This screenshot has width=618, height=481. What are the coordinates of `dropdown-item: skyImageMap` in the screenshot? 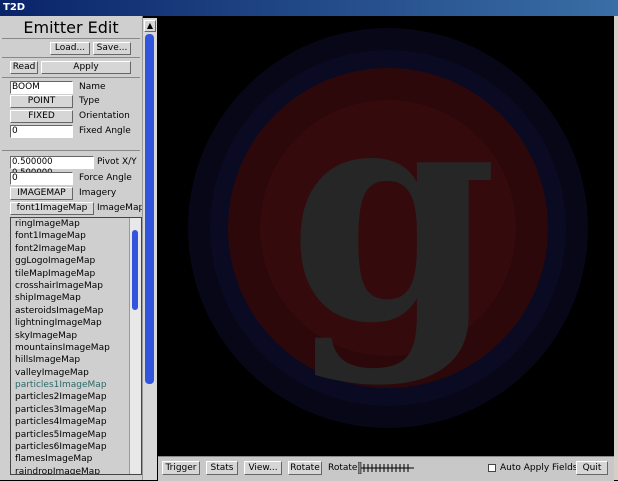 It's located at (76, 336).